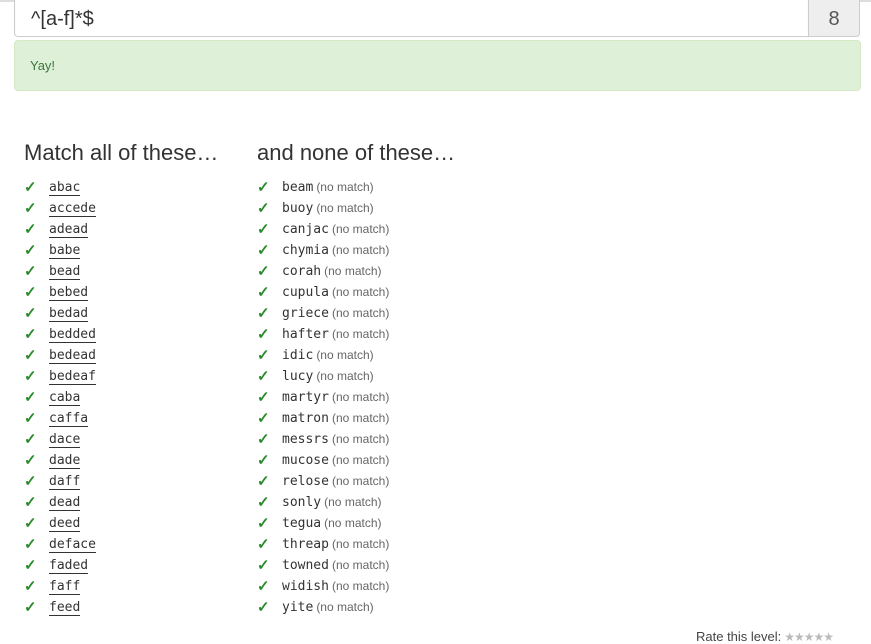 The height and width of the screenshot is (644, 871). What do you see at coordinates (302, 502) in the screenshot?
I see `nomatch-word: sonly` at bounding box center [302, 502].